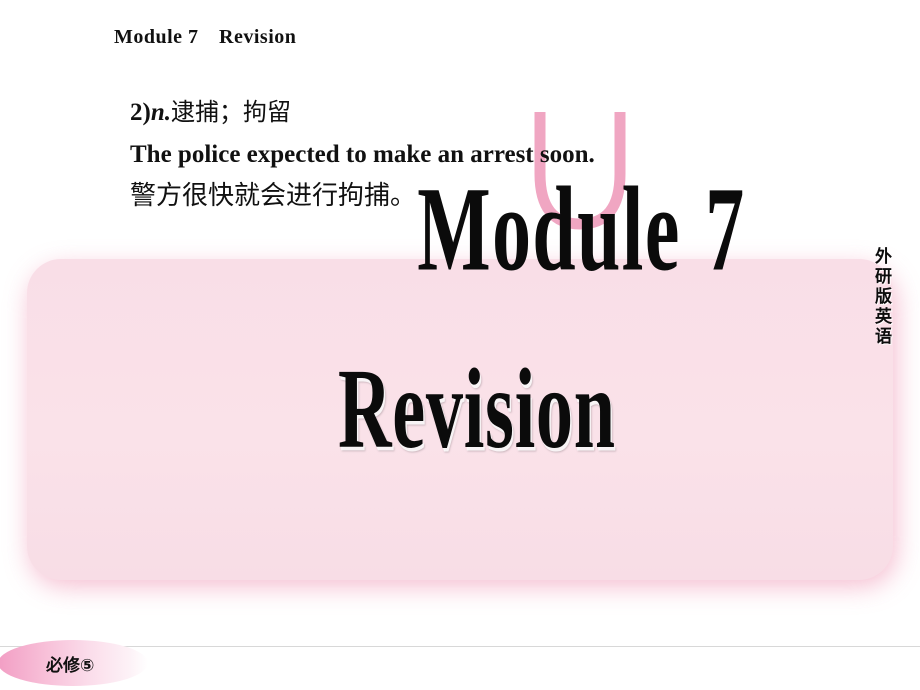  What do you see at coordinates (70, 666) in the screenshot?
I see `footer-badge-label: 必修⑤` at bounding box center [70, 666].